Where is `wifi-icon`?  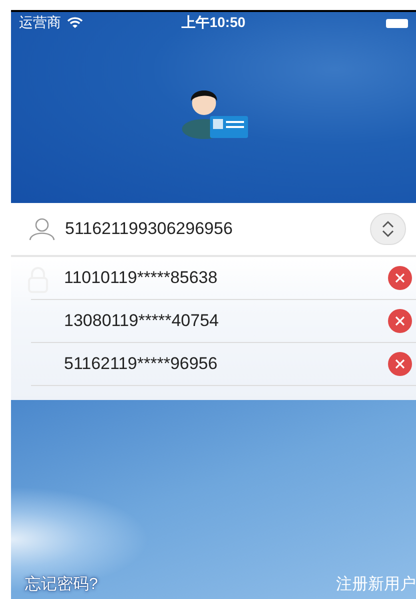 wifi-icon is located at coordinates (75, 23).